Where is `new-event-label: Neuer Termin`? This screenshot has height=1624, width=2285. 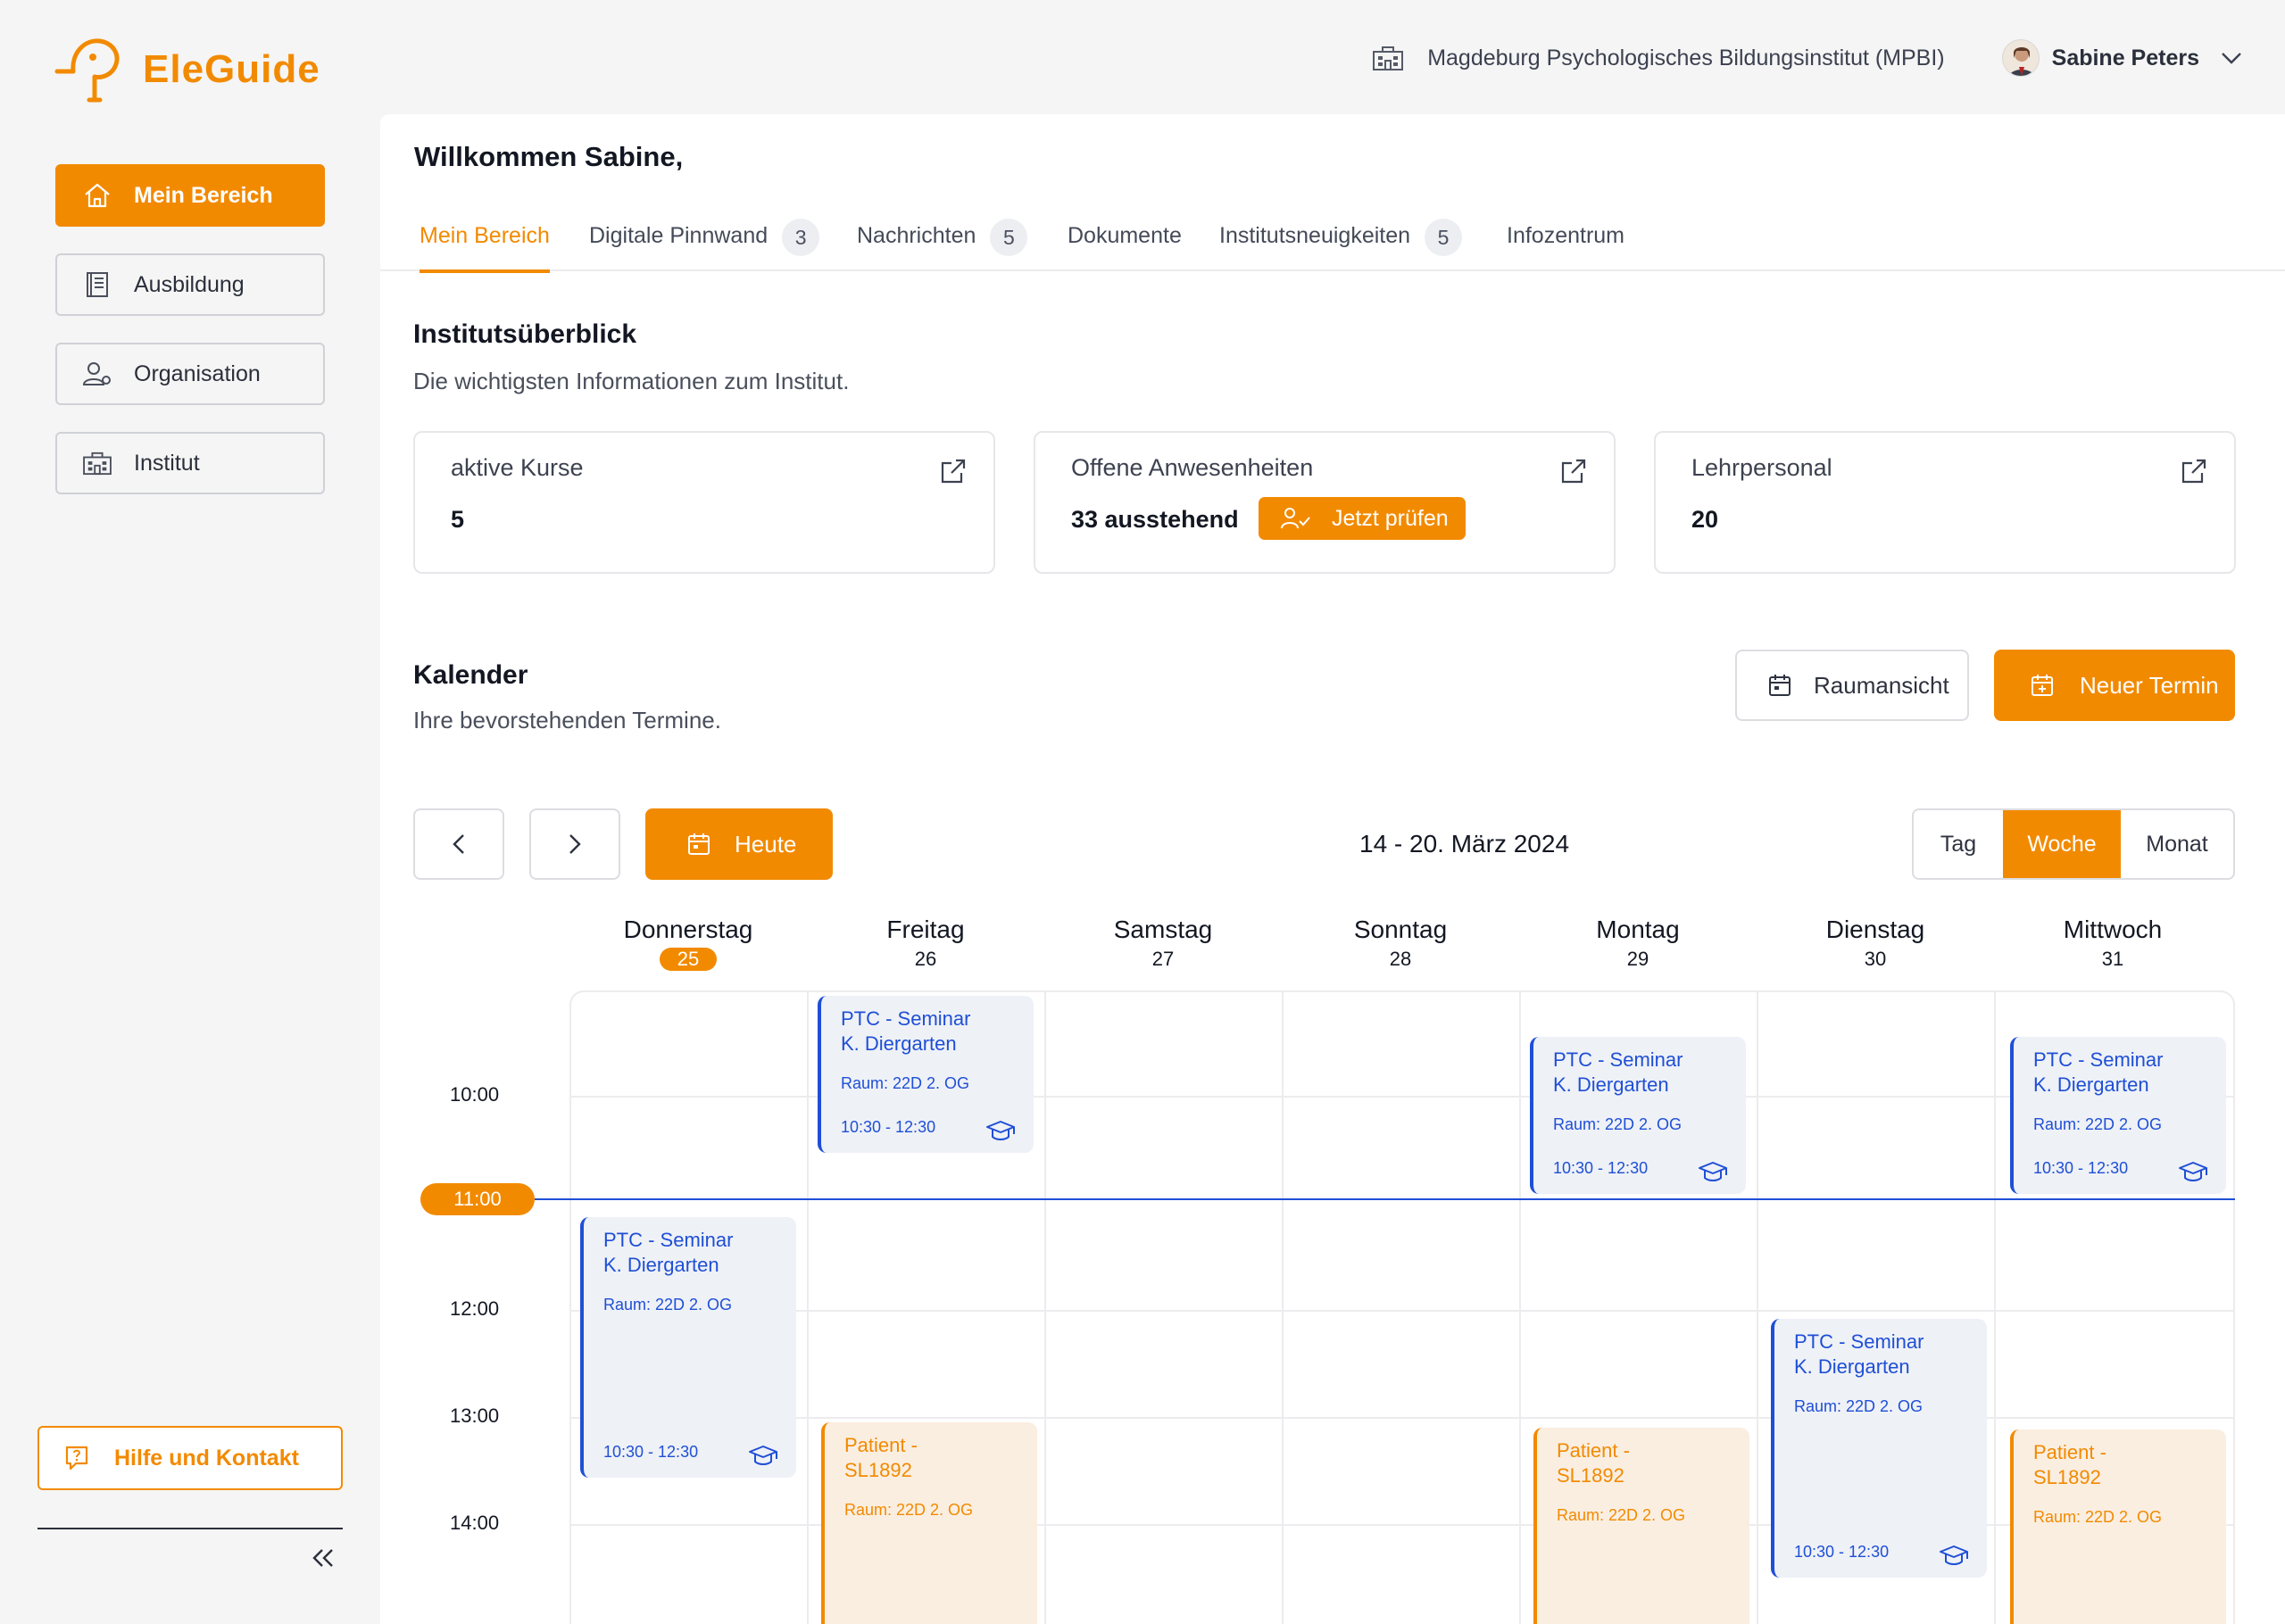
new-event-label: Neuer Termin is located at coordinates (2149, 685).